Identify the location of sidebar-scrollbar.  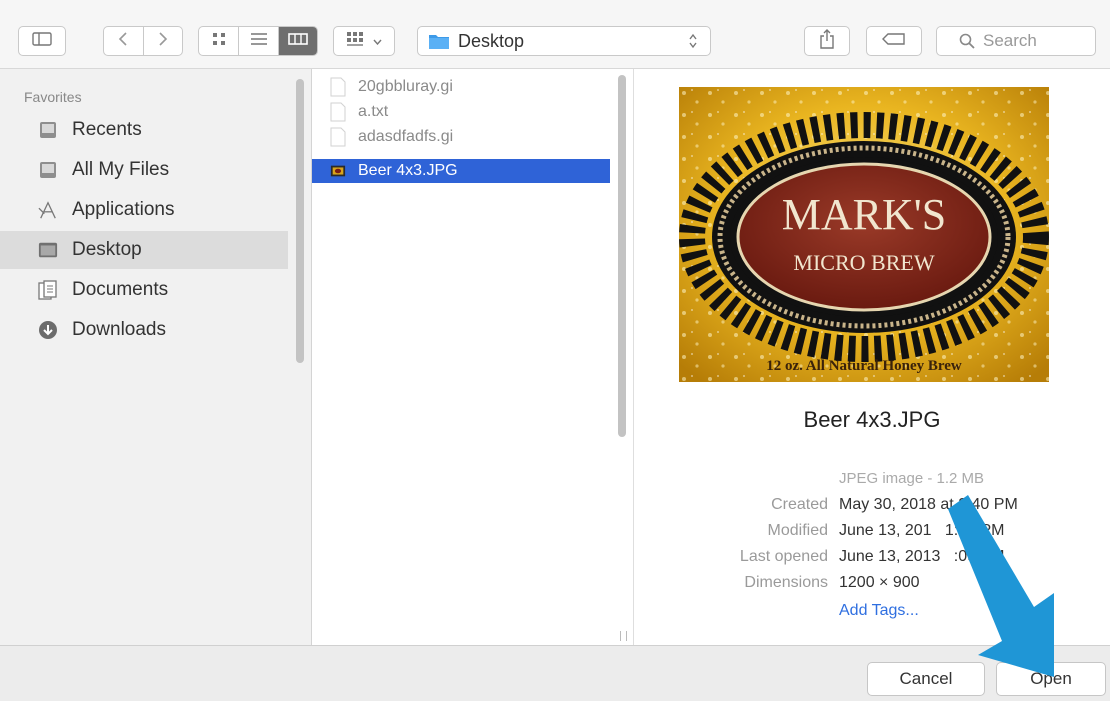
(300, 221).